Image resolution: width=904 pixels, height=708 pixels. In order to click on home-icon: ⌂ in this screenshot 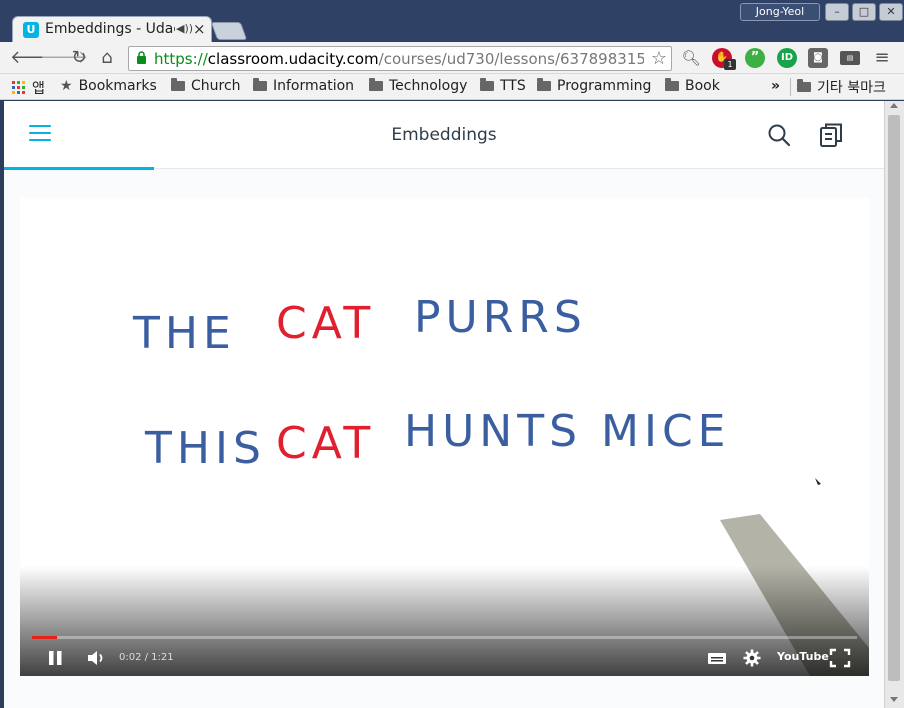, I will do `click(107, 58)`.